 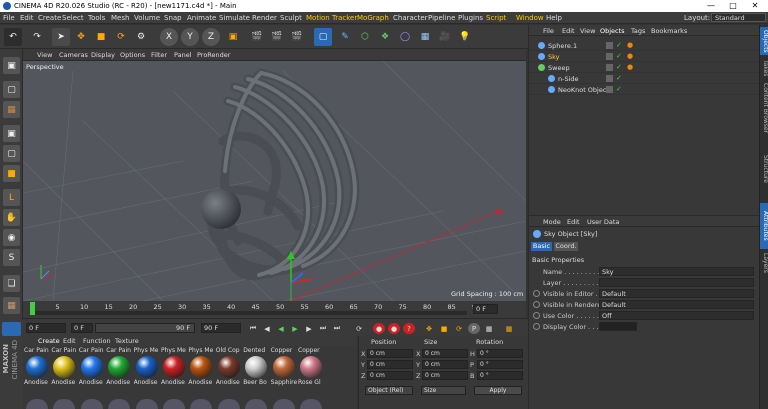 What do you see at coordinates (445, 353) in the screenshot?
I see `size-x-field: 0 cm` at bounding box center [445, 353].